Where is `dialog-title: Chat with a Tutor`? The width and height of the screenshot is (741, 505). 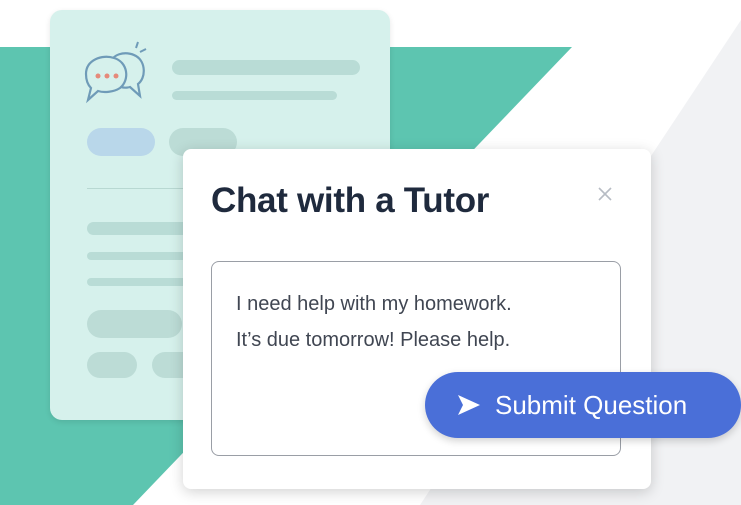
dialog-title: Chat with a Tutor is located at coordinates (350, 200).